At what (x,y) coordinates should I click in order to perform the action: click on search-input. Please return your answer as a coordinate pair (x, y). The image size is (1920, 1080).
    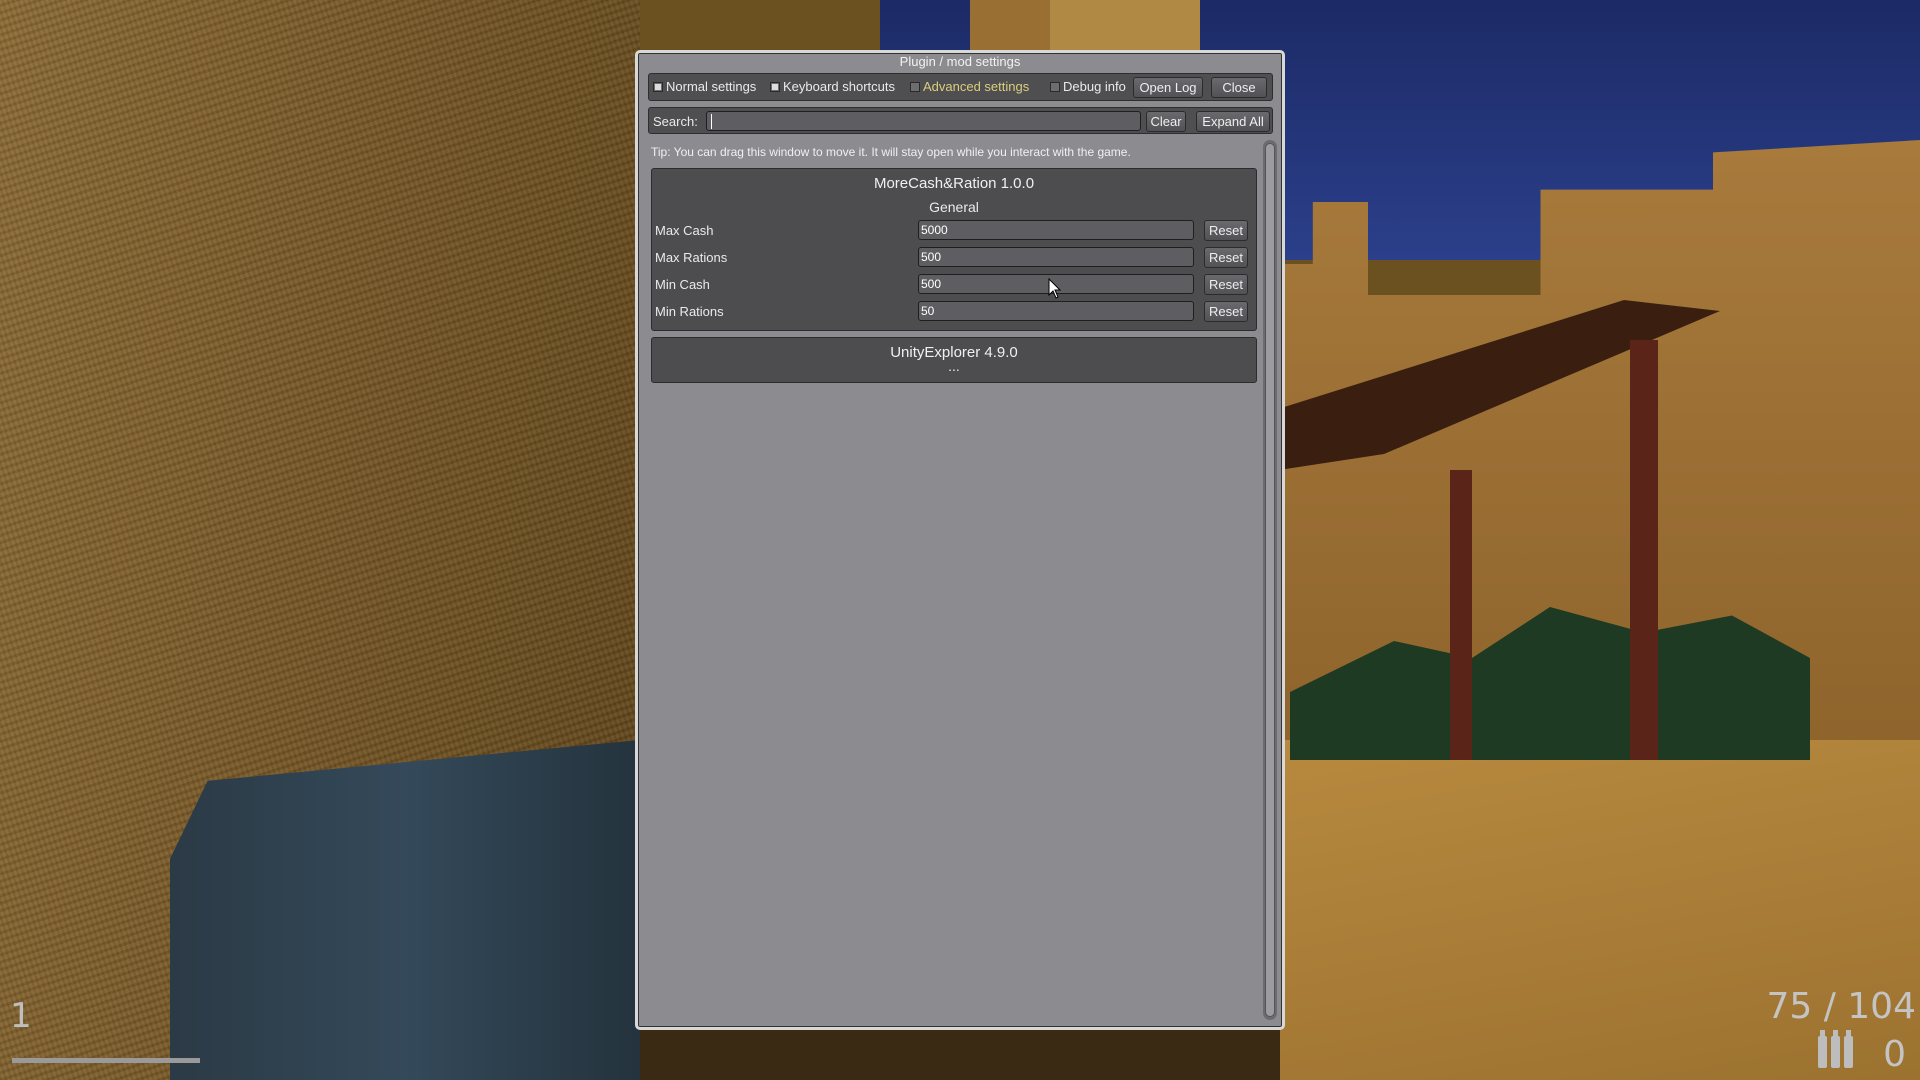
    Looking at the image, I should click on (923, 121).